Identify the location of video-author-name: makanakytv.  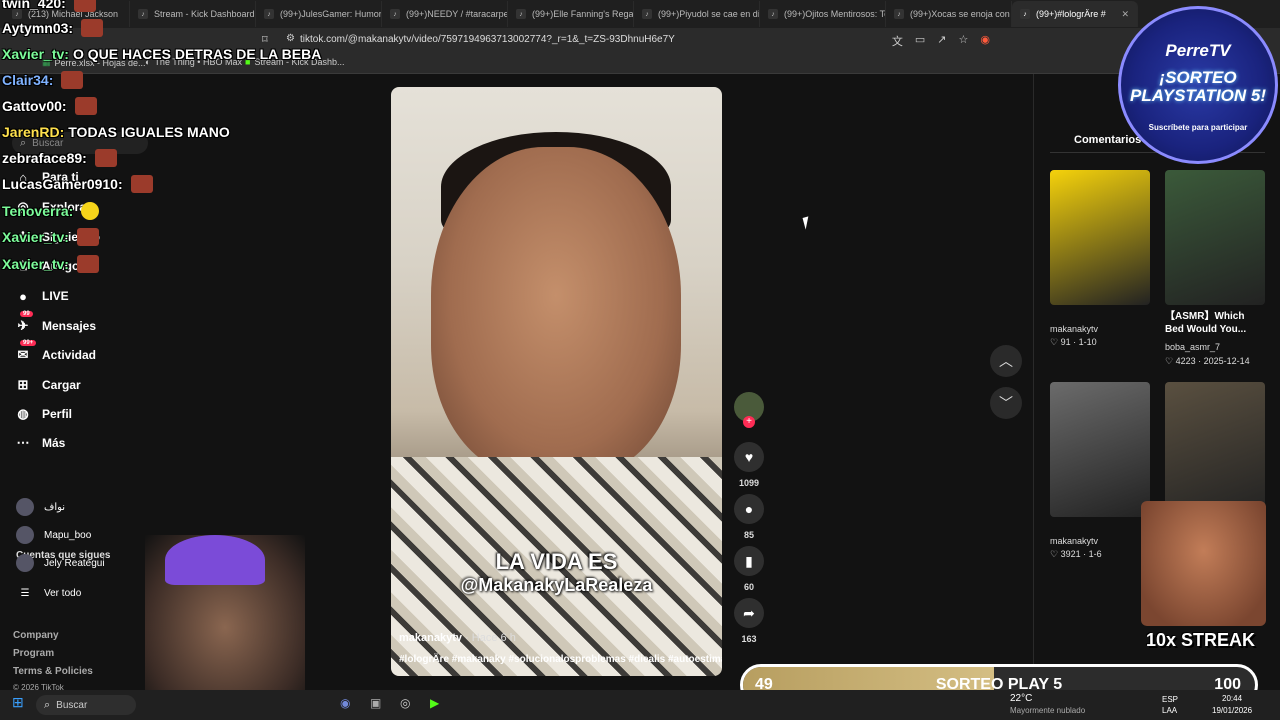
(430, 638).